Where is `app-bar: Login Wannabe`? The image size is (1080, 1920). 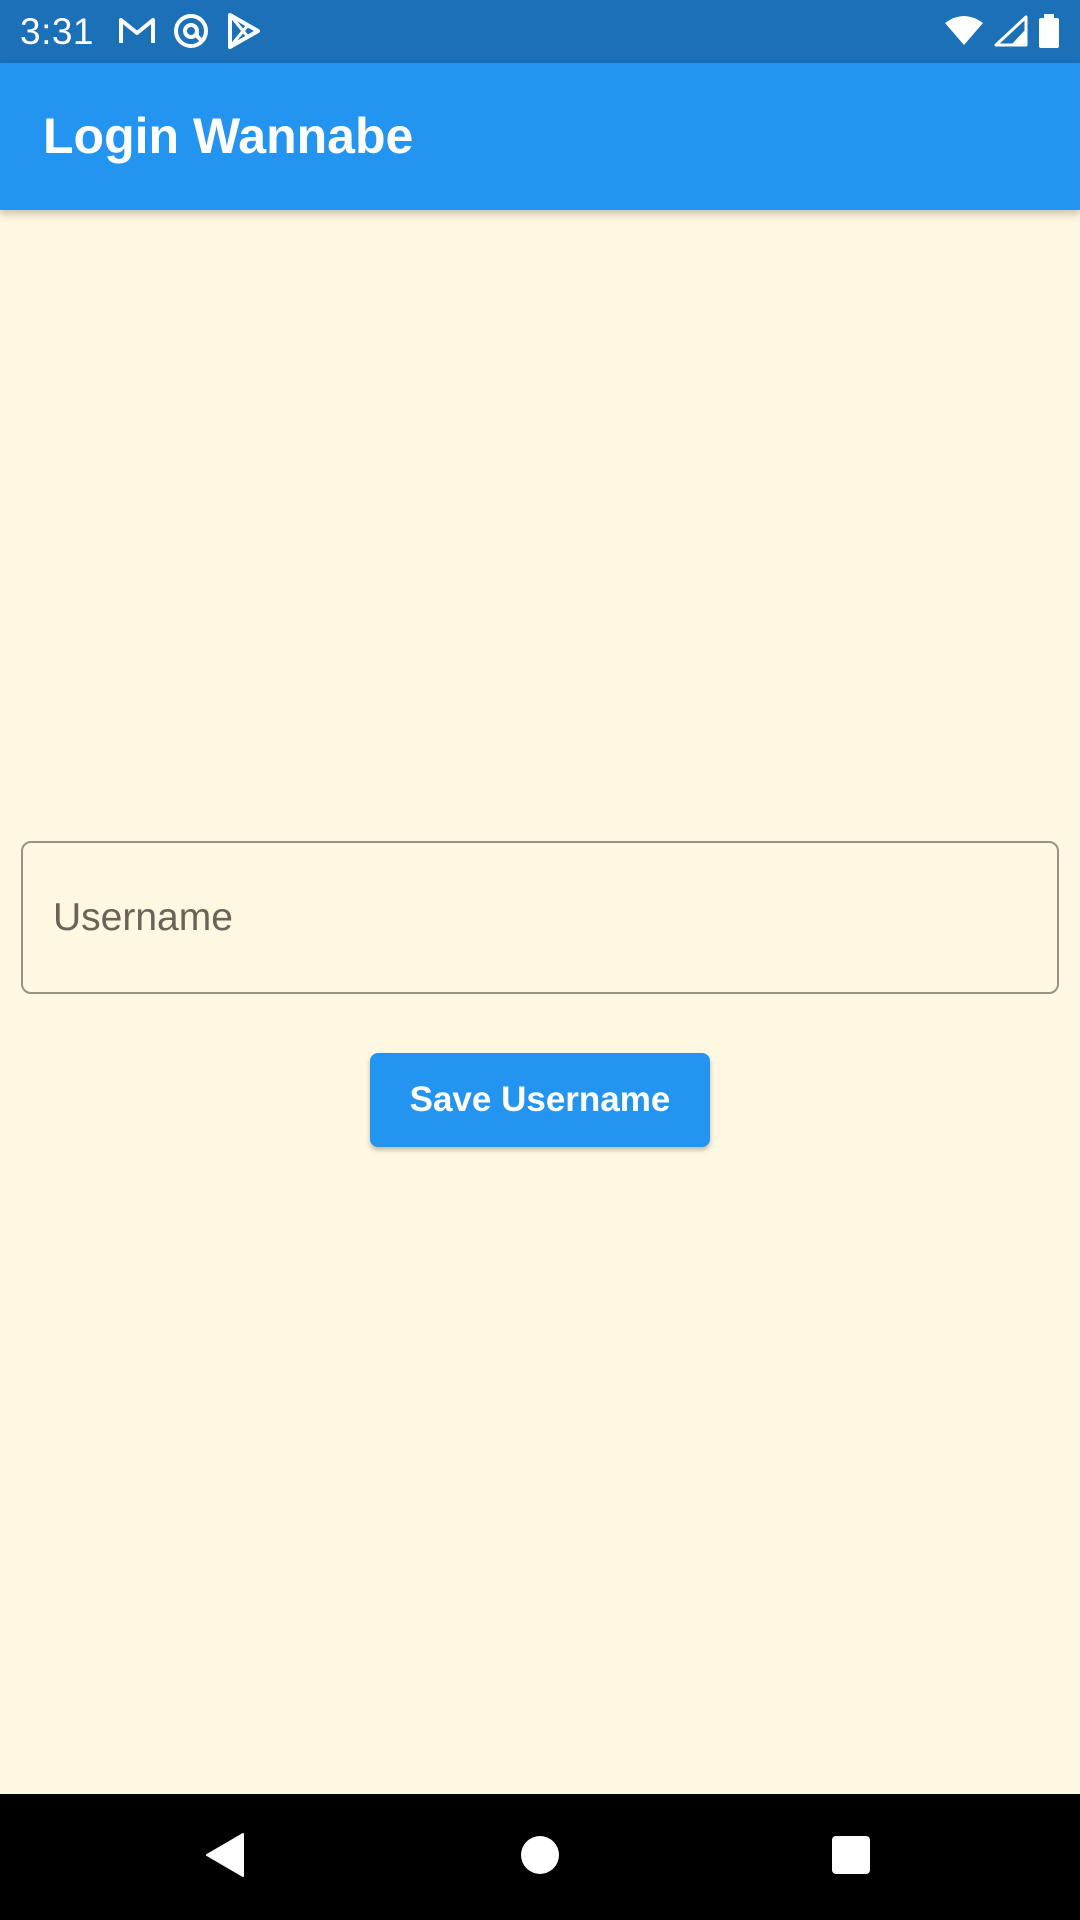
app-bar: Login Wannabe is located at coordinates (540, 136).